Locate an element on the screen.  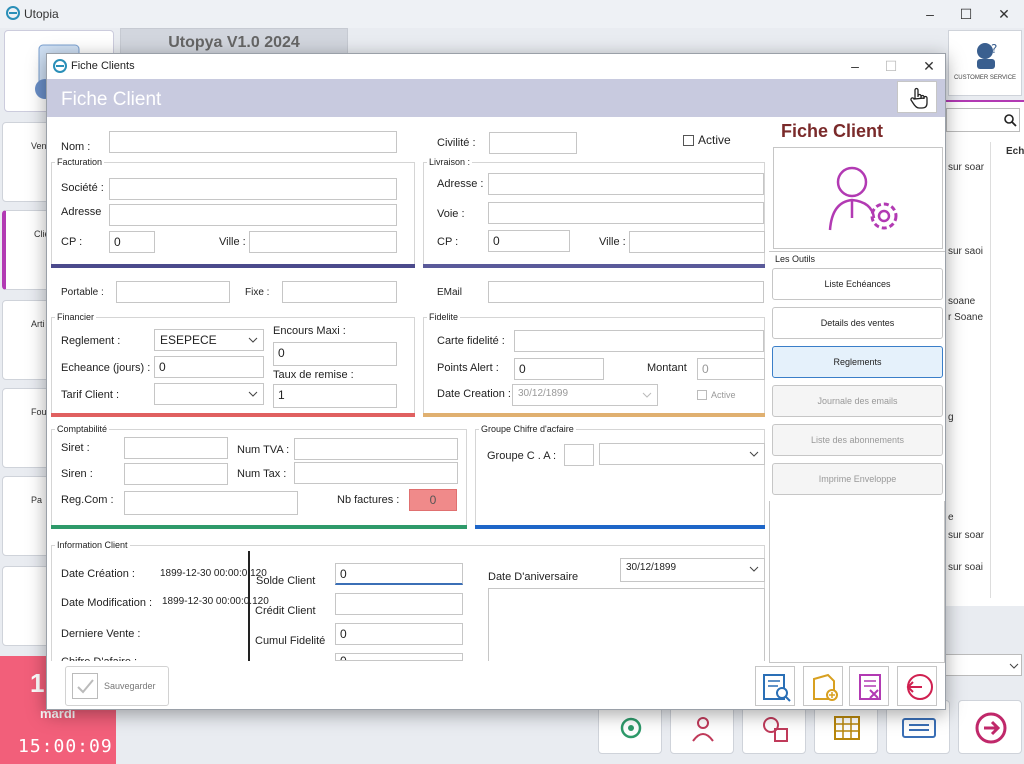
cp-label: CP : is located at coordinates (72, 242).